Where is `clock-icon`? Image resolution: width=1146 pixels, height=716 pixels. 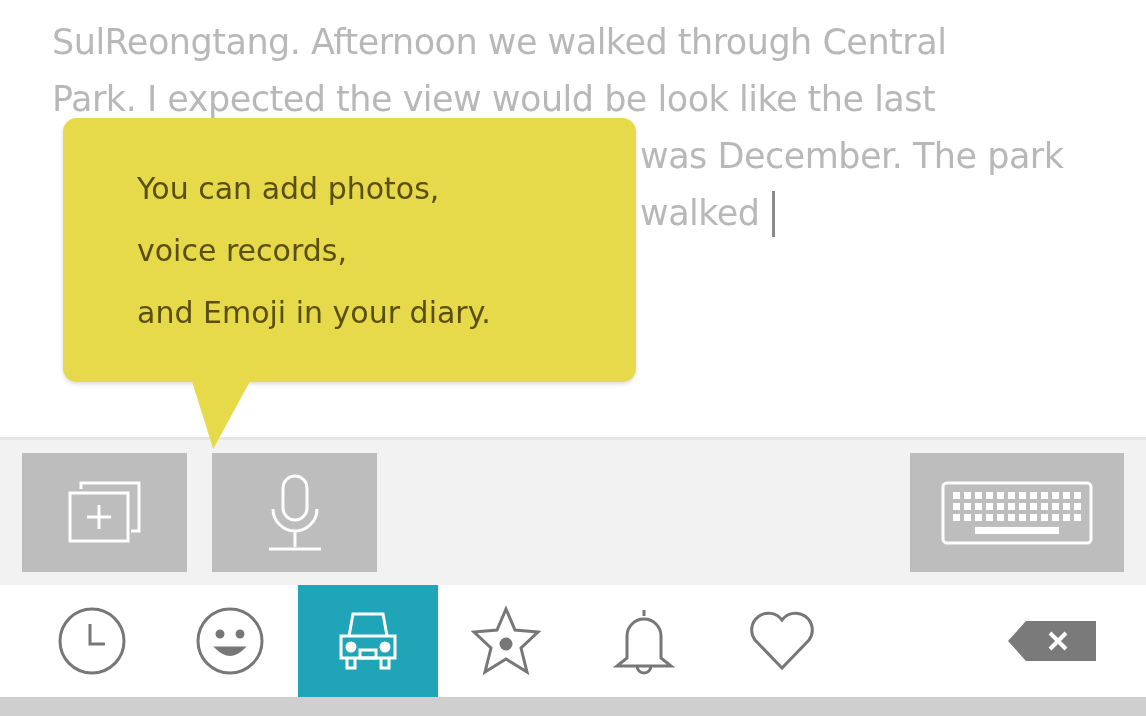 clock-icon is located at coordinates (92, 641).